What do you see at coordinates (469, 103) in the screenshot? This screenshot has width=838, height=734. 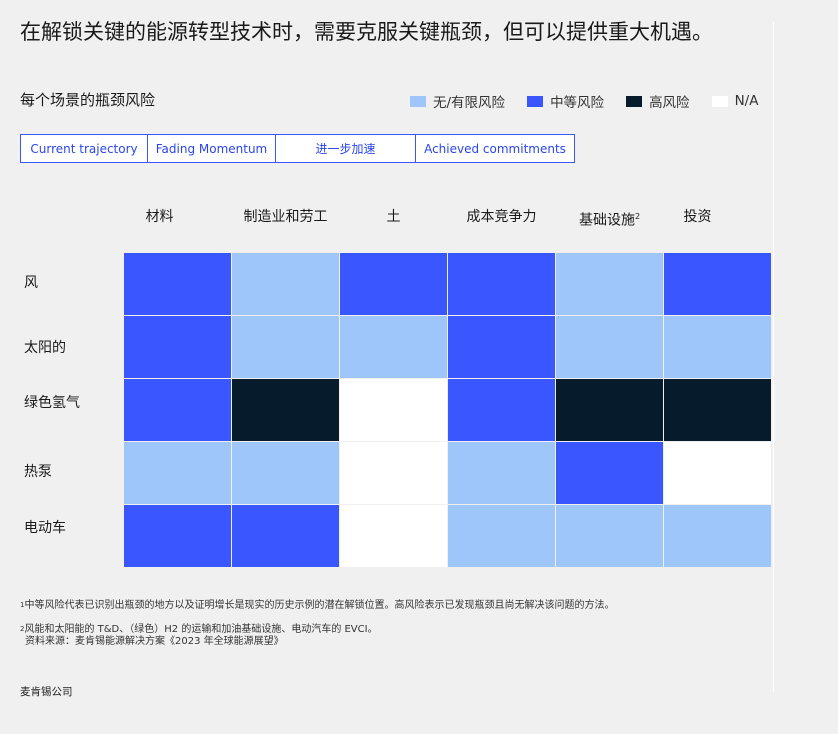 I see `legend-label-low: 无/有限风险` at bounding box center [469, 103].